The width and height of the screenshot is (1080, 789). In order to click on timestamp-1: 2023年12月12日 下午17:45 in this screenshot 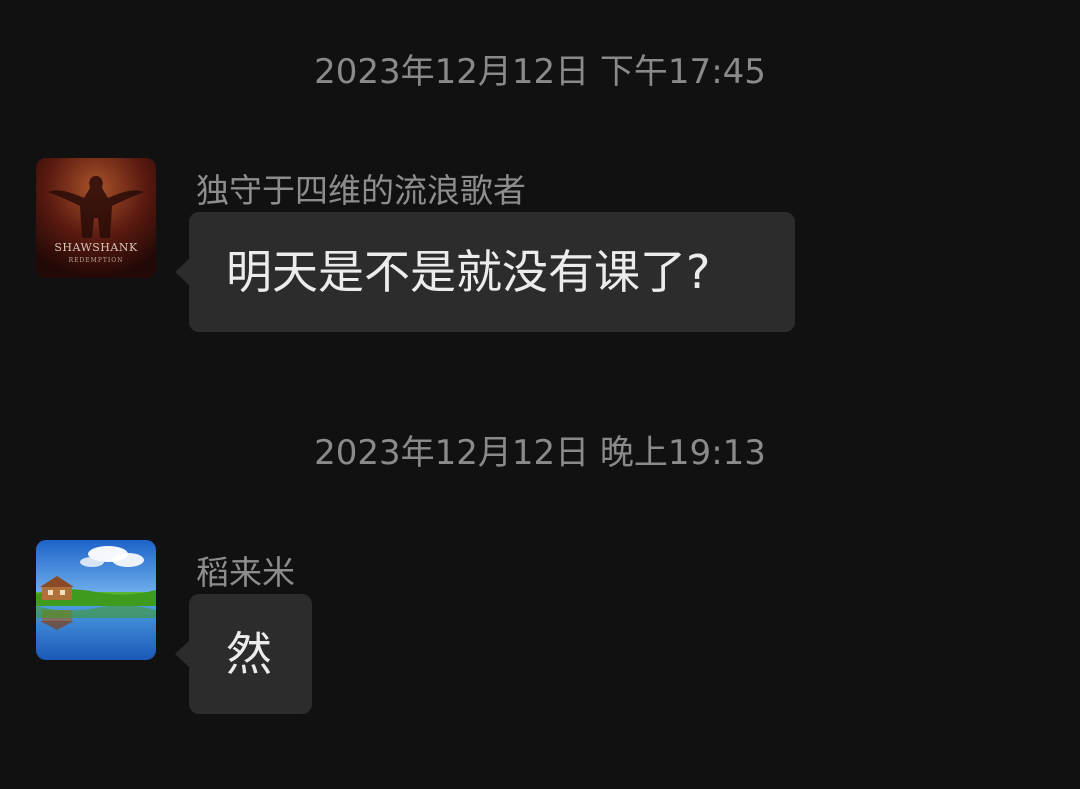, I will do `click(540, 72)`.